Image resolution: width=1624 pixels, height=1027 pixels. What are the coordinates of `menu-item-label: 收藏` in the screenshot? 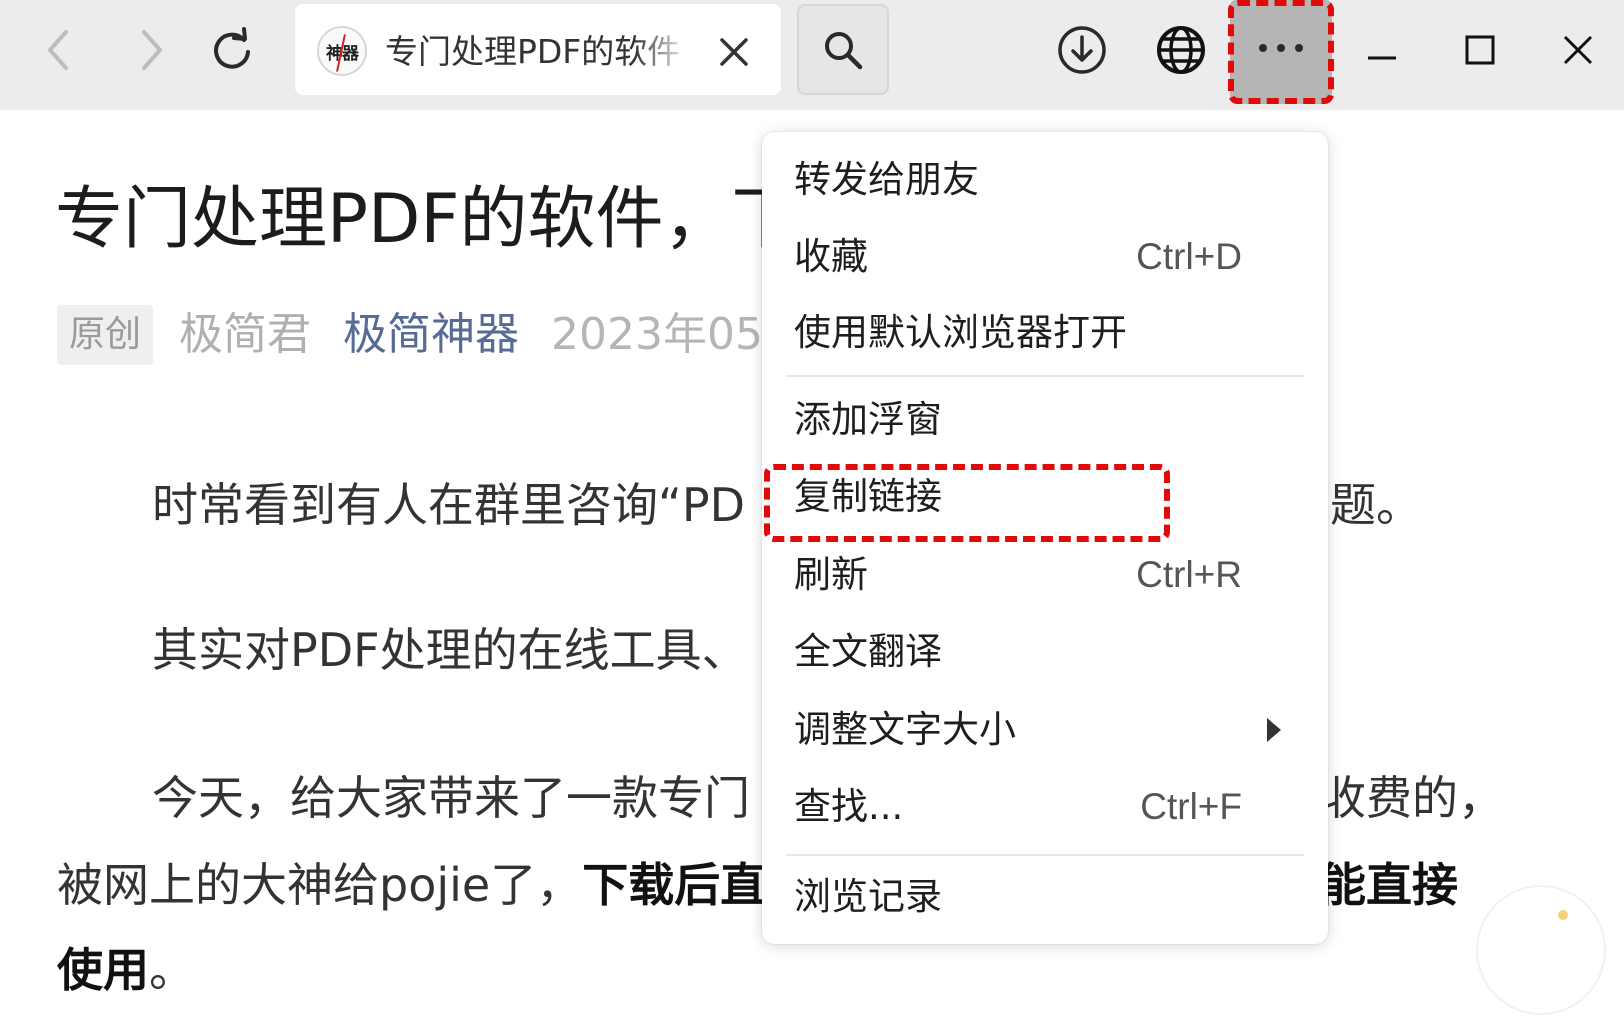 It's located at (831, 256).